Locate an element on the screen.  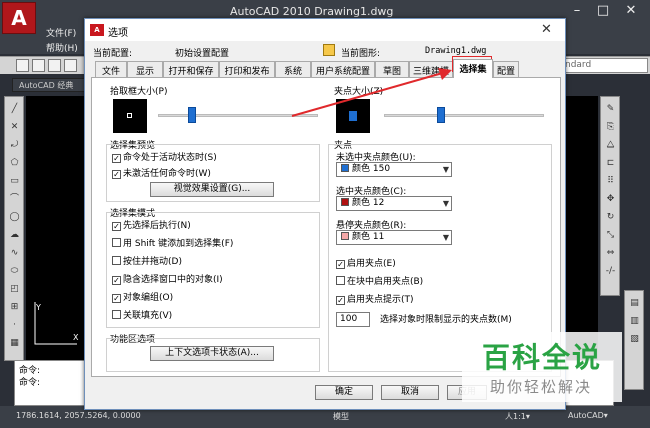
current-profile-value: 初始设置配置 is located at coordinates (202, 54).